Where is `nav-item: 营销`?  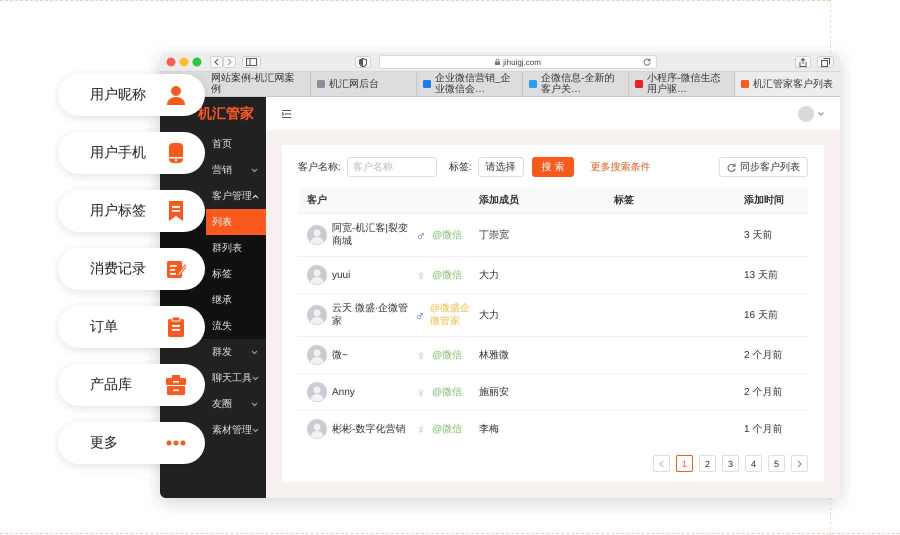
nav-item: 营销 is located at coordinates (236, 170).